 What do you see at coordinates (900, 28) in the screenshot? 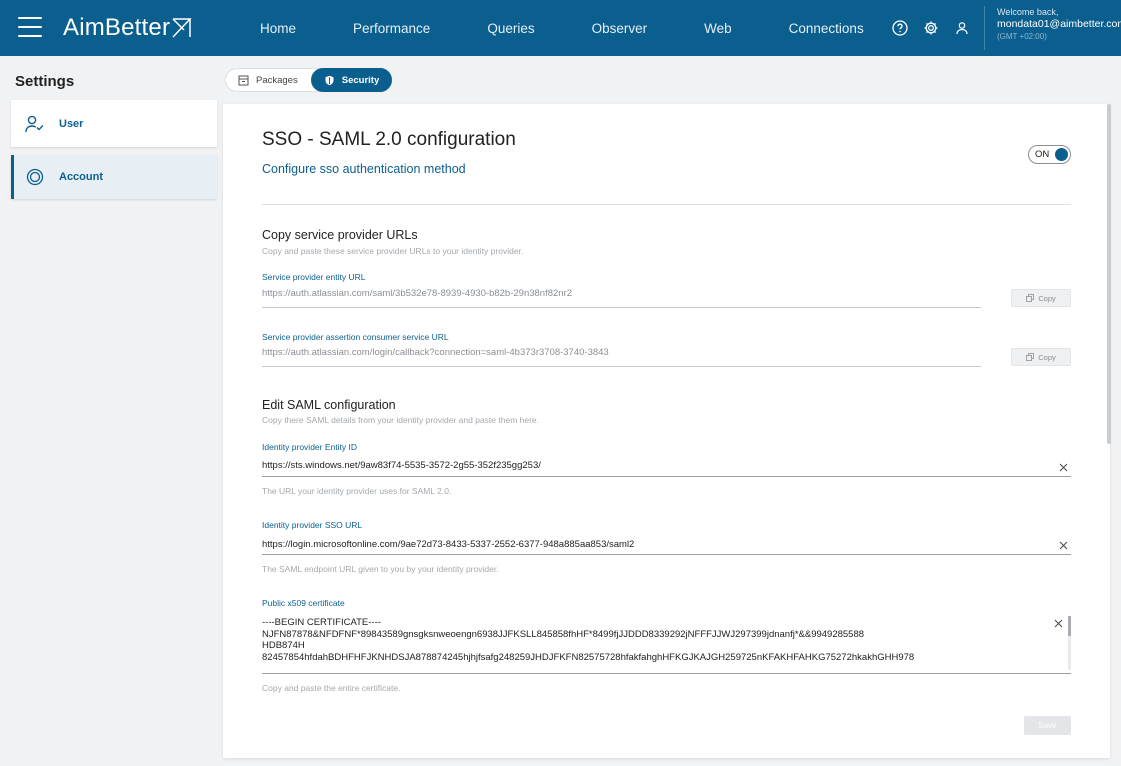
I see `help-icon` at bounding box center [900, 28].